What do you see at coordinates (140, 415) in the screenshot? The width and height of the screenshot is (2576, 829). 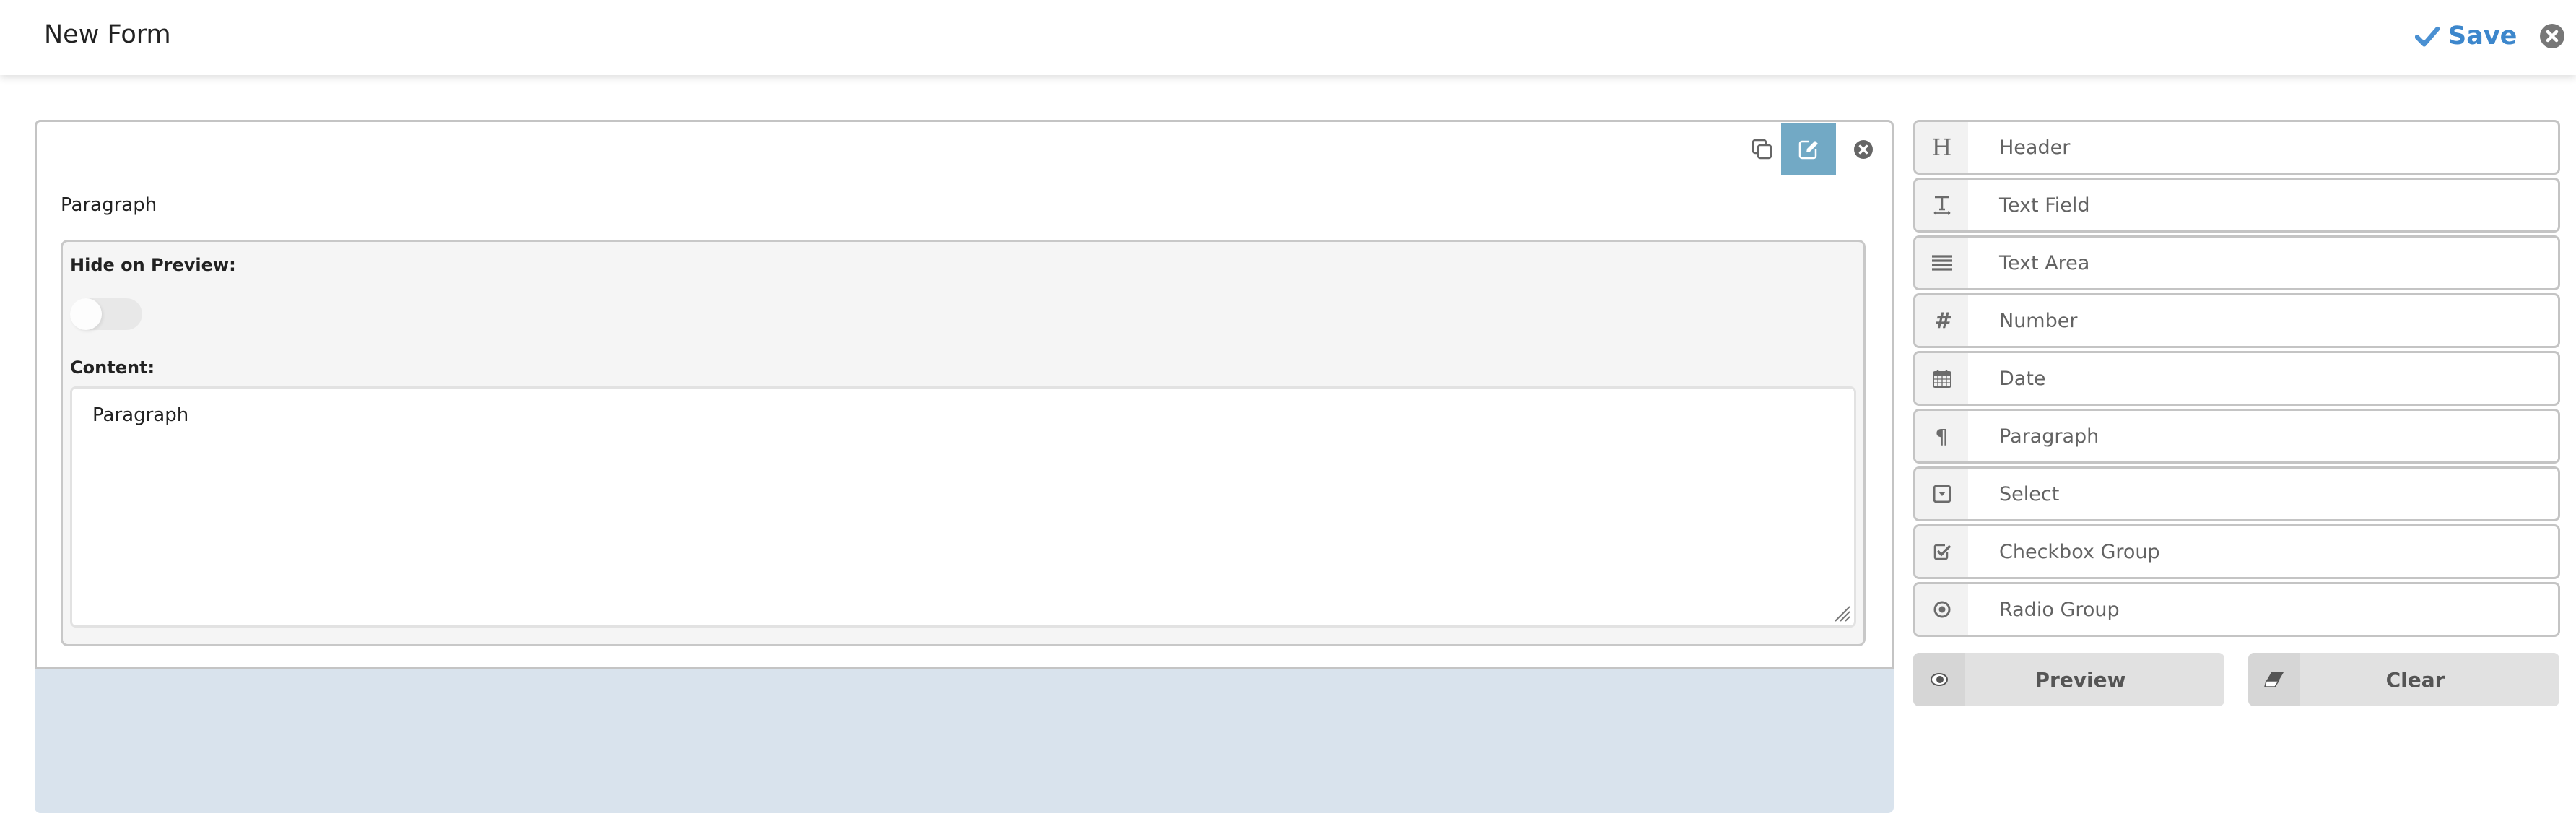 I see `content-value: Paragraph` at bounding box center [140, 415].